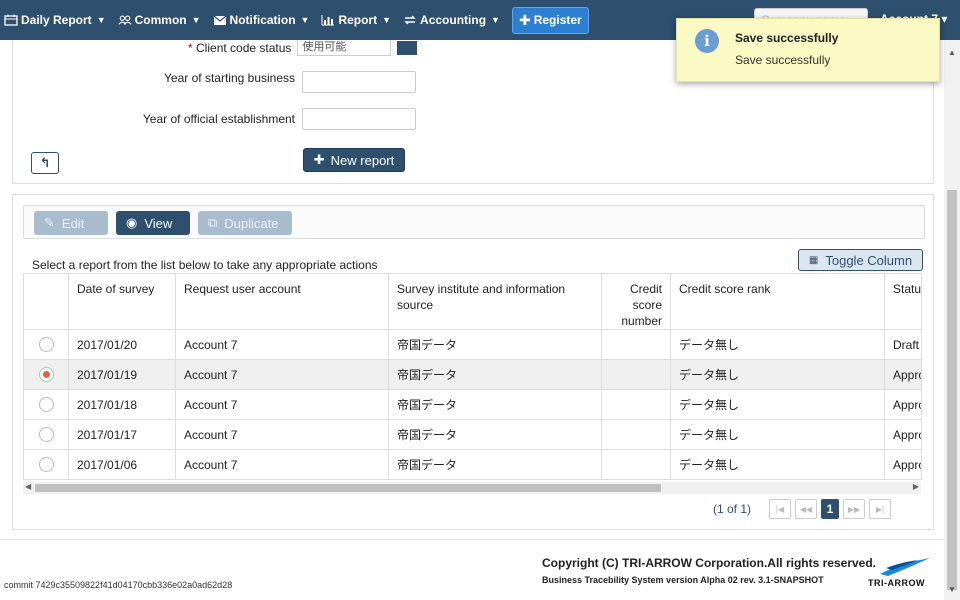  I want to click on back-button: ↰, so click(45, 163).